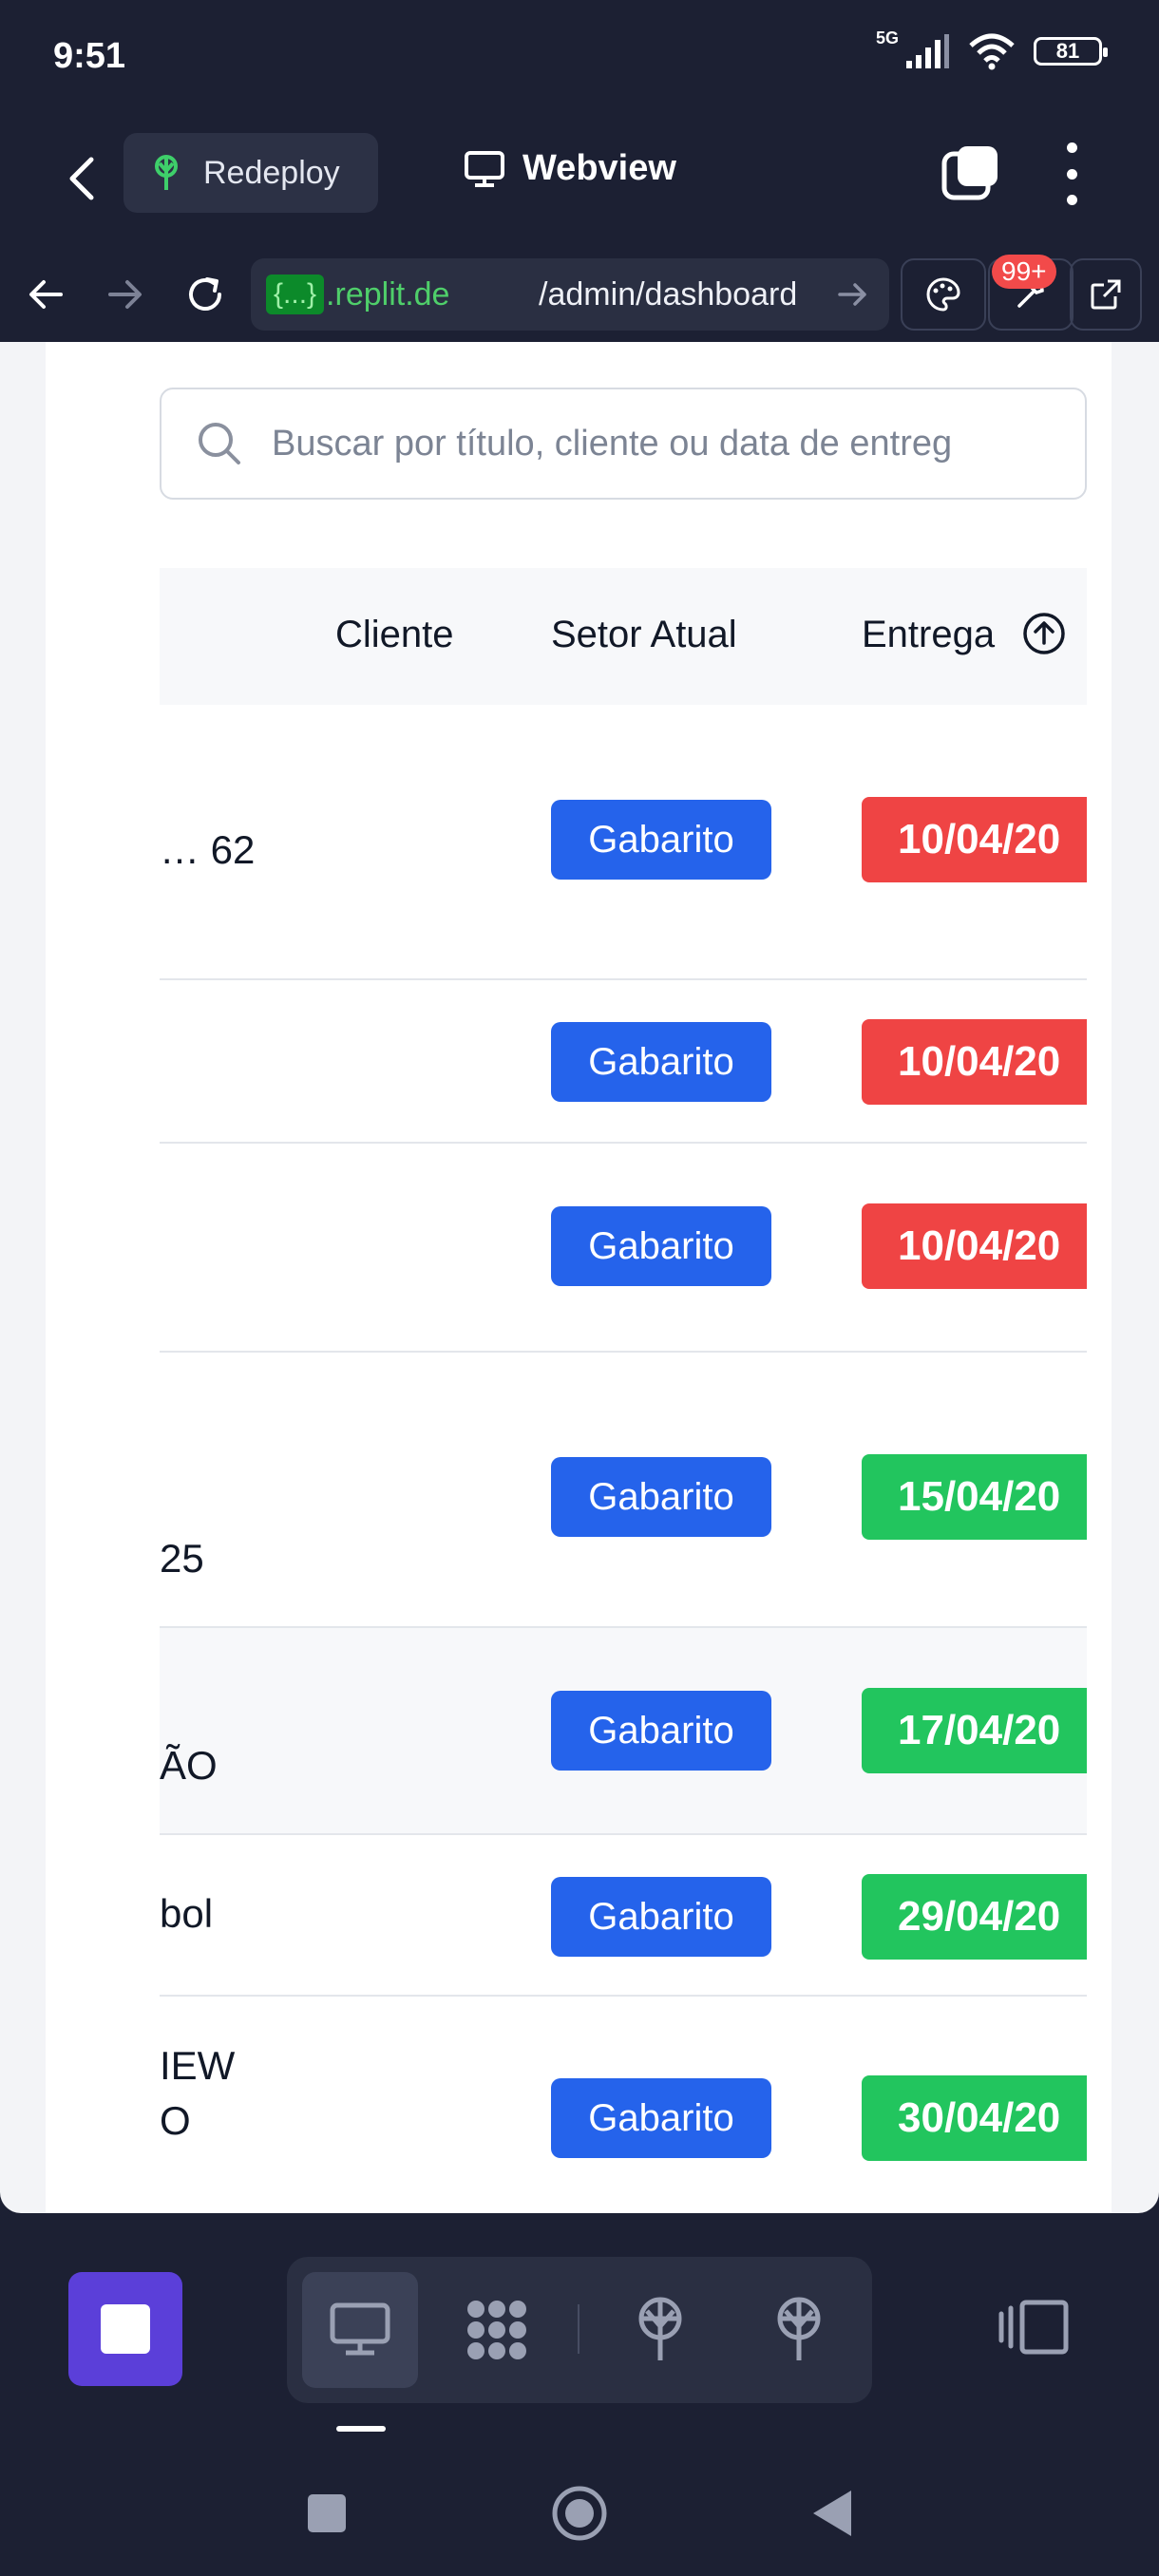 The image size is (1159, 2576). I want to click on due-date-badge: 30/04/20, so click(974, 2118).